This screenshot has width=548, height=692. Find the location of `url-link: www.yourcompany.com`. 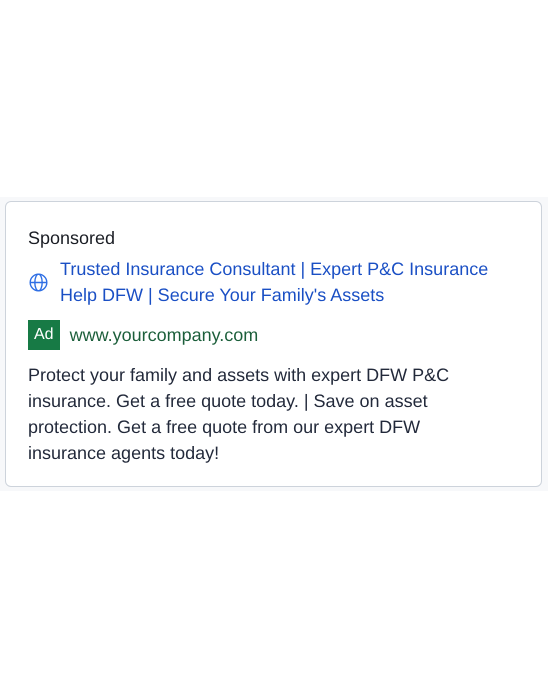

url-link: www.yourcompany.com is located at coordinates (164, 335).